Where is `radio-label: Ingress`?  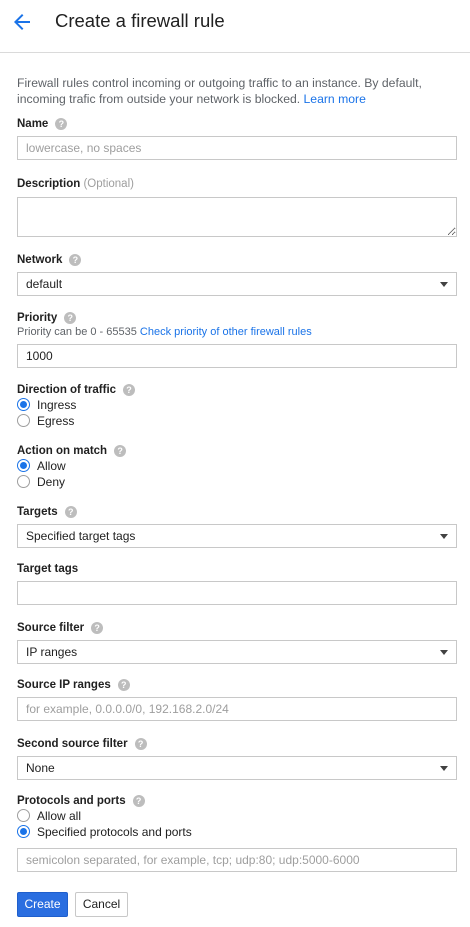
radio-label: Ingress is located at coordinates (57, 405).